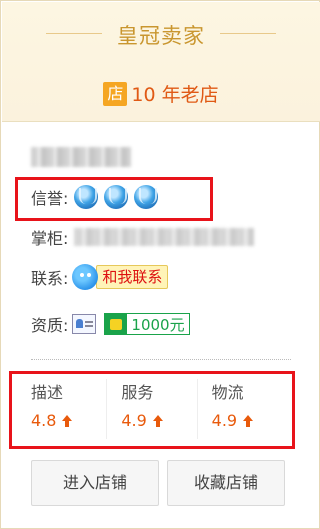 The image size is (320, 529). Describe the element at coordinates (81, 157) in the screenshot. I see `shop-name-blurred` at that location.